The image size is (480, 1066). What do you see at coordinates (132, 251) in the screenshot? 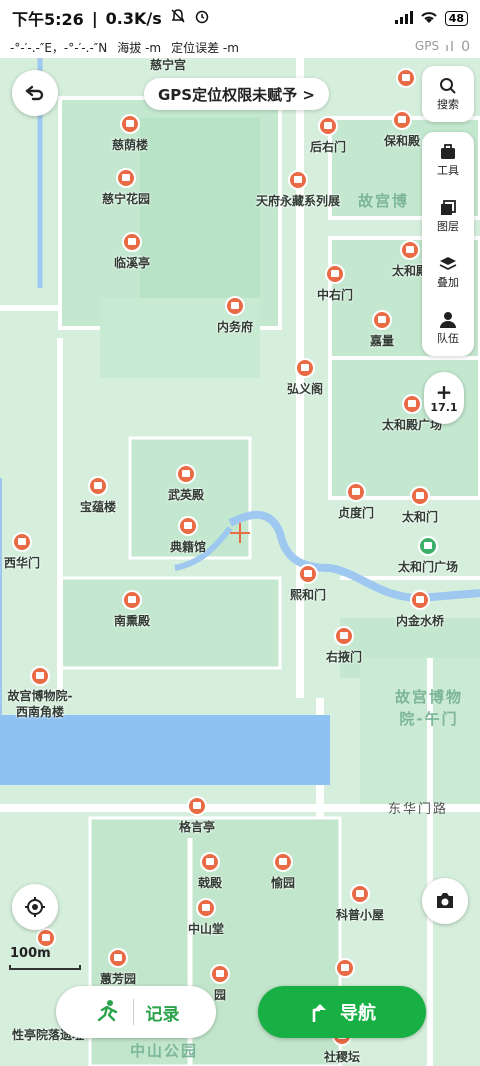
I see `poi-linxi-pavilion: 临溪亭` at bounding box center [132, 251].